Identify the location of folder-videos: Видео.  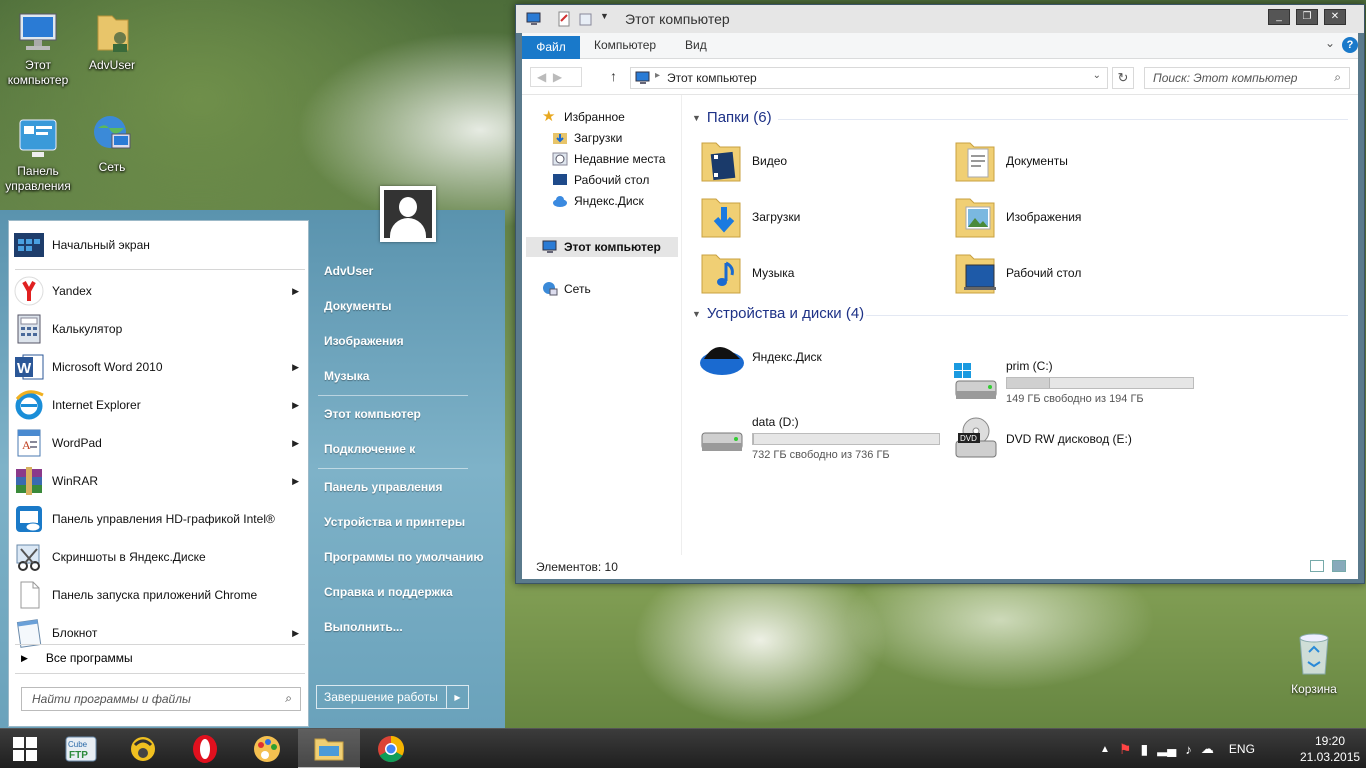
(818, 161).